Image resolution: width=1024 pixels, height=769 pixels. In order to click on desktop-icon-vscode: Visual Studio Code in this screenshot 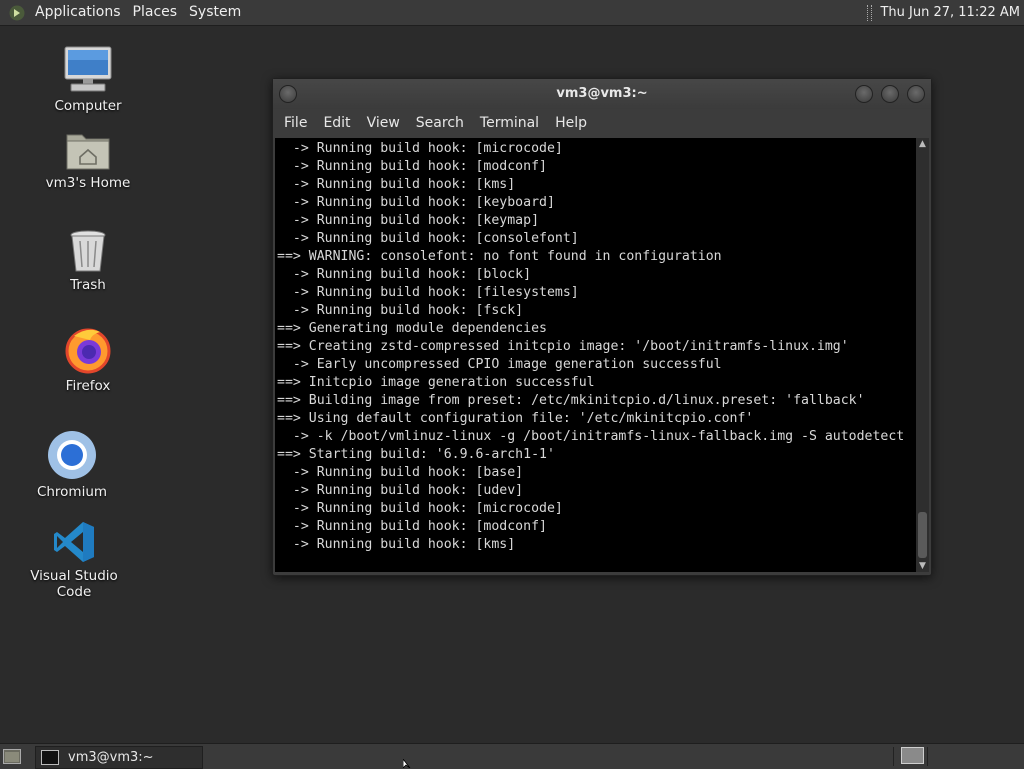, I will do `click(74, 560)`.